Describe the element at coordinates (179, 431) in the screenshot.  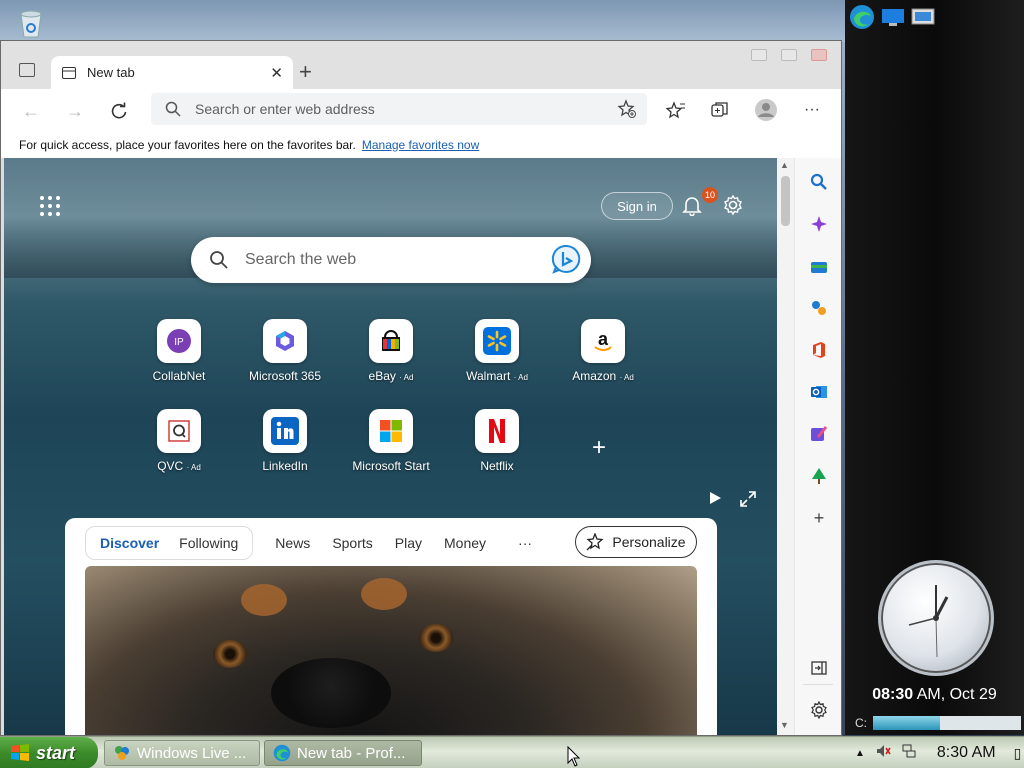
I see `qvc-icon` at that location.